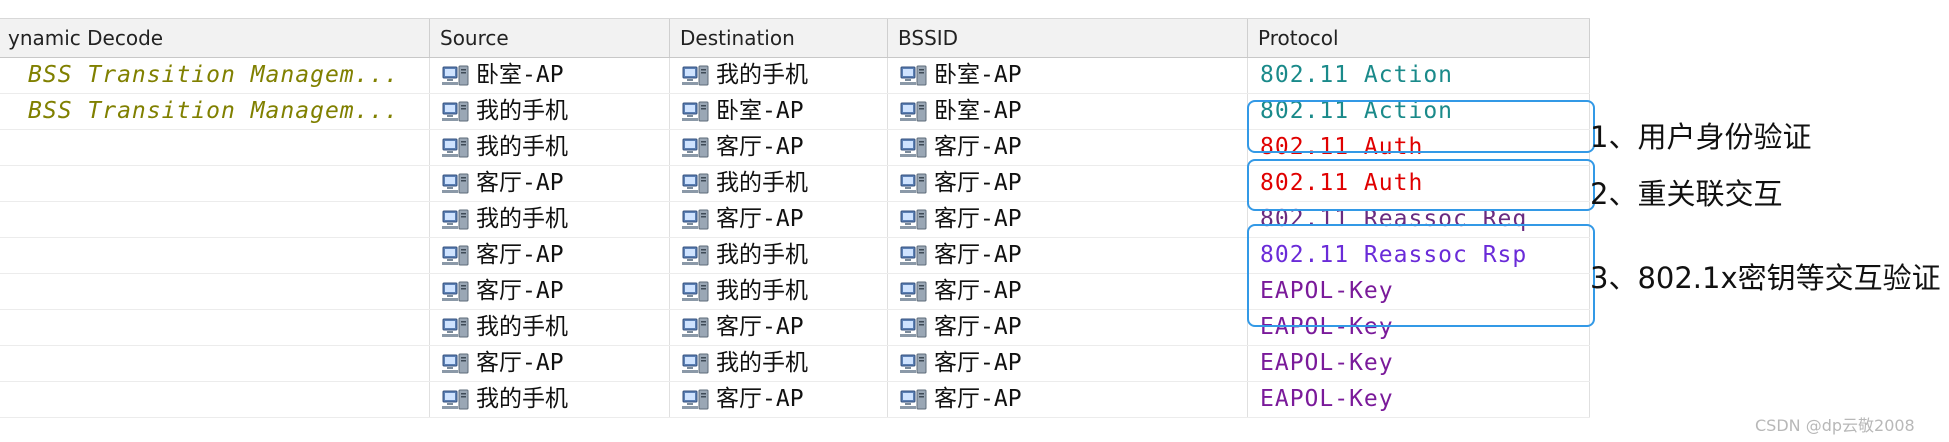 This screenshot has width=1949, height=442. I want to click on annotation-eapol: 3、802.1x密钥等交互验证, so click(1765, 278).